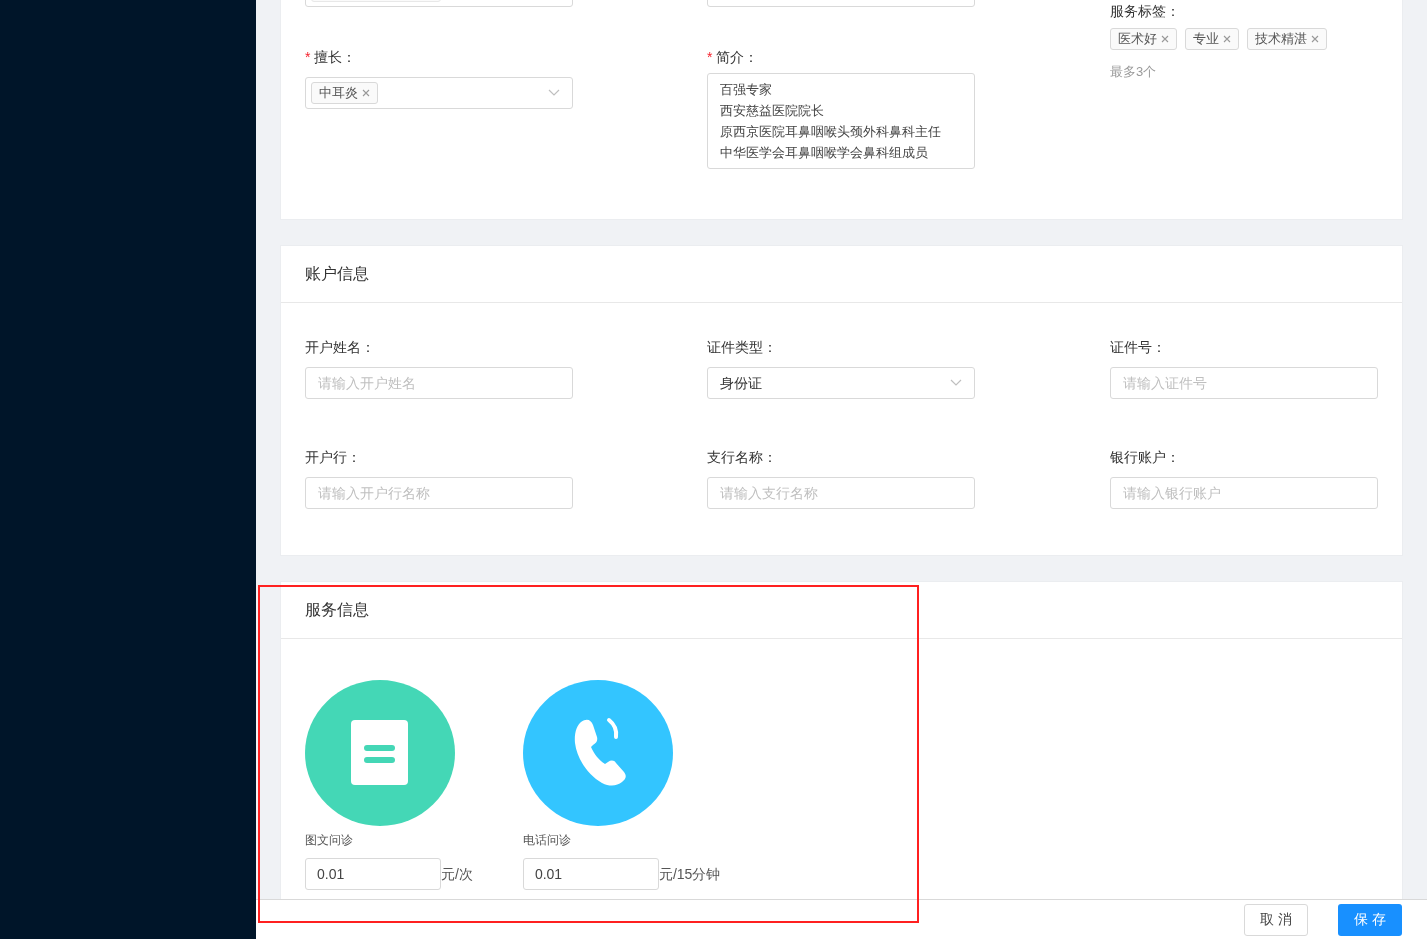 This screenshot has height=939, width=1427. I want to click on tag-text: 医术好, so click(1137, 39).